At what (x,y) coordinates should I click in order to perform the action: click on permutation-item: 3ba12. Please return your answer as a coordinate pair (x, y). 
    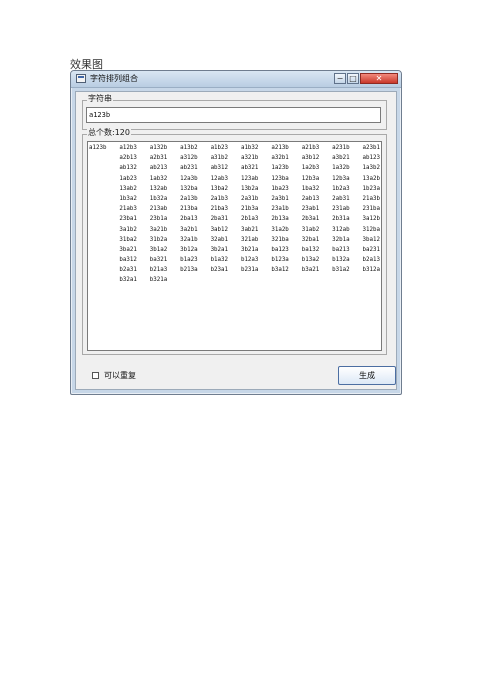
    Looking at the image, I should click on (371, 239).